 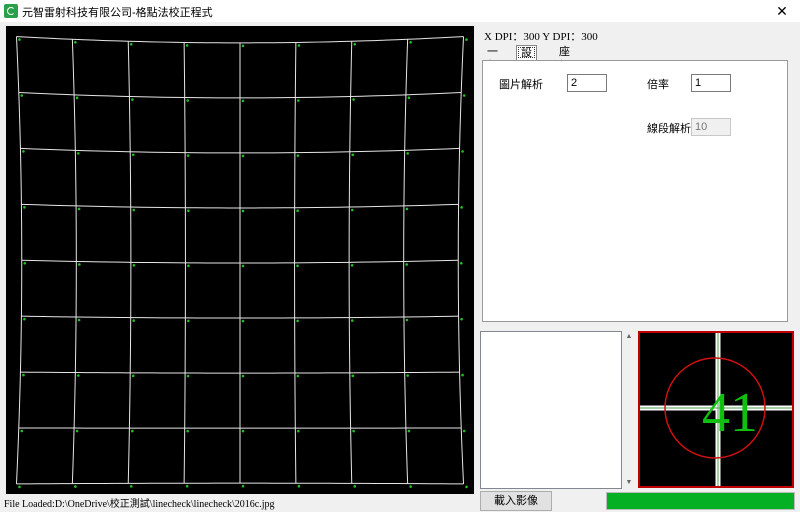 What do you see at coordinates (669, 129) in the screenshot?
I see `line-resolution-label: 線段解析` at bounding box center [669, 129].